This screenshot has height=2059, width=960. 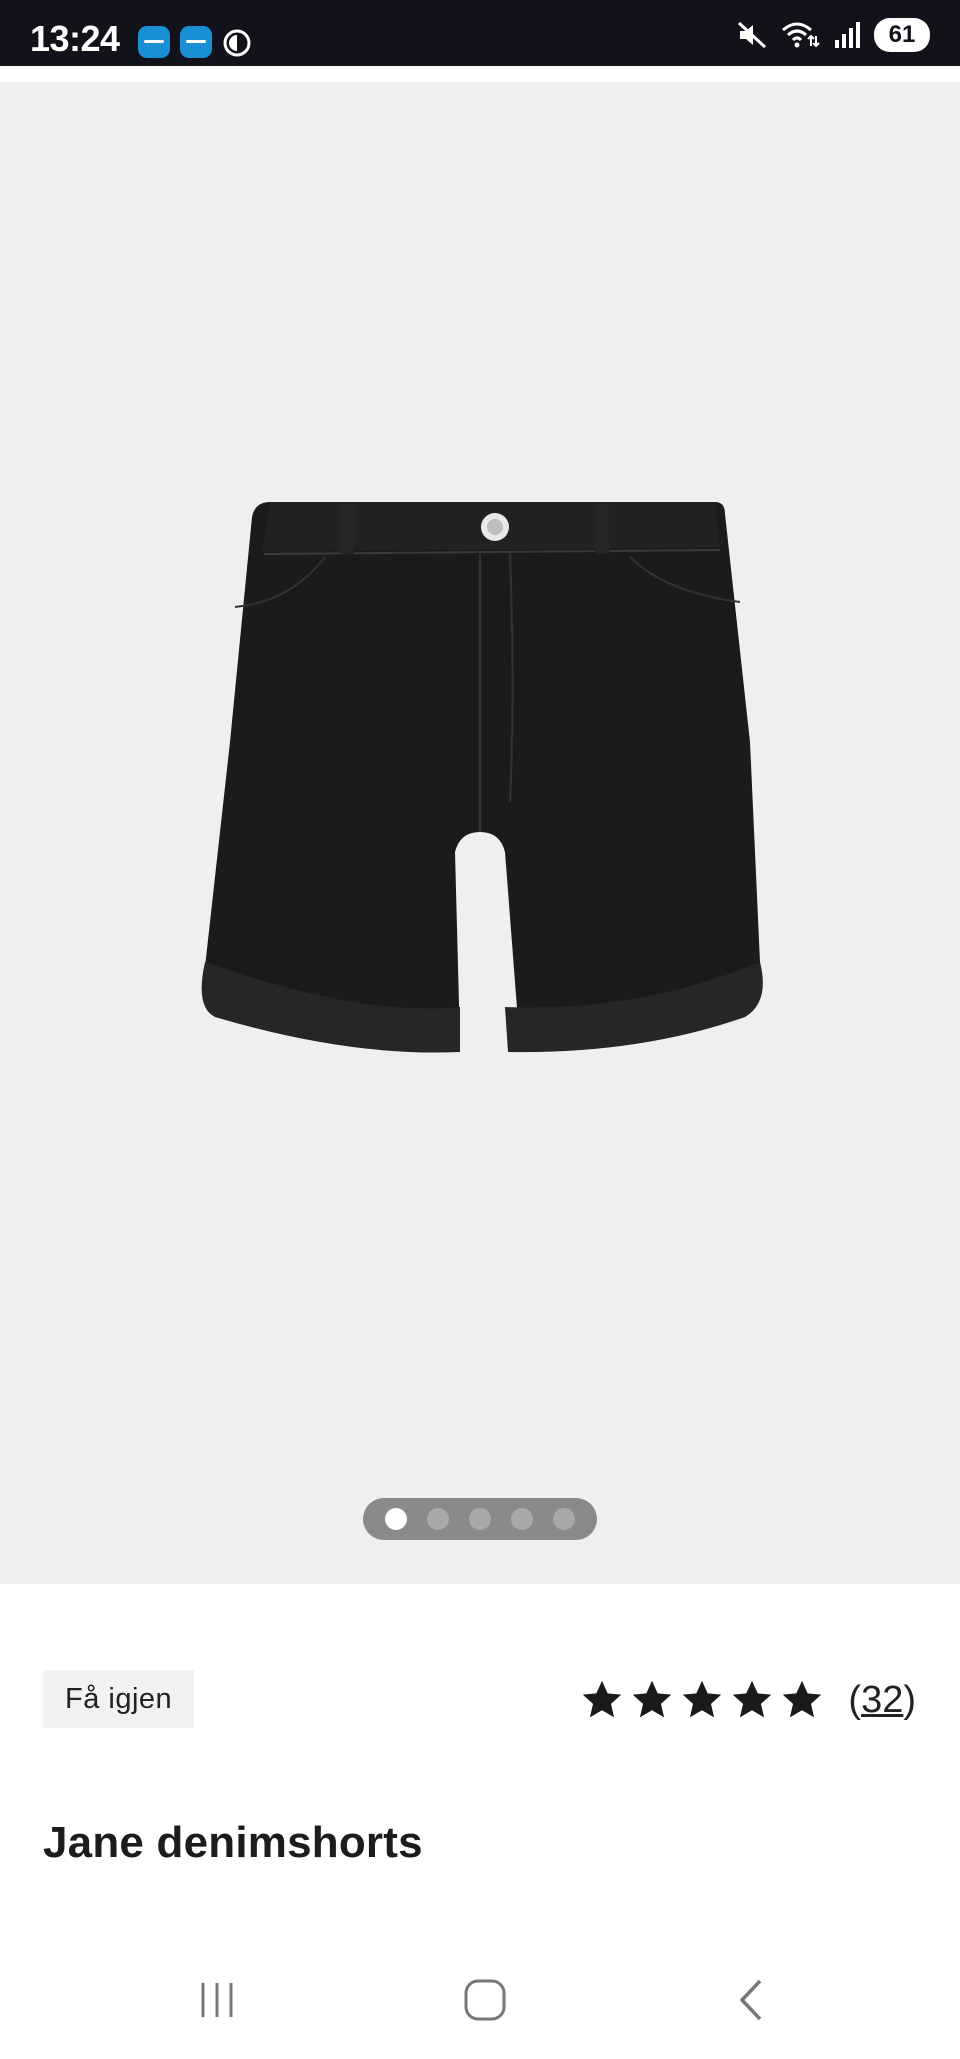 I want to click on rating-count-open: (, so click(x=855, y=1699).